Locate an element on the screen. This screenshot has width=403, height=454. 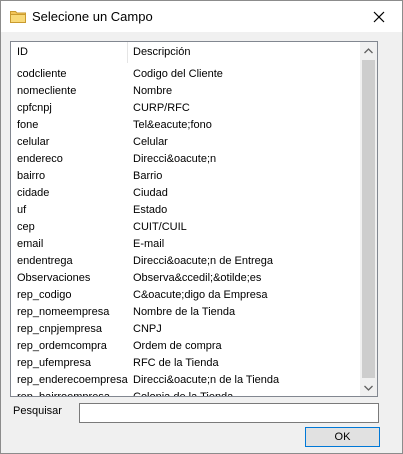
list-item: rep_ufempresa RFC de la Tienda is located at coordinates (186, 363).